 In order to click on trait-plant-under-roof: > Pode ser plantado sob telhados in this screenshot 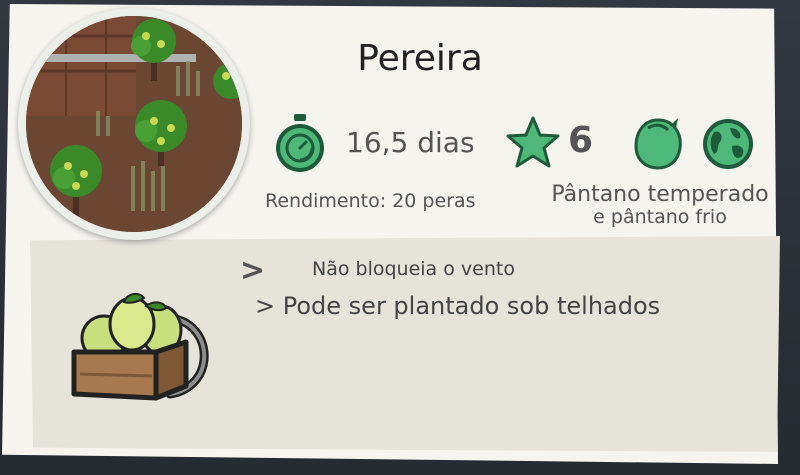, I will do `click(458, 306)`.